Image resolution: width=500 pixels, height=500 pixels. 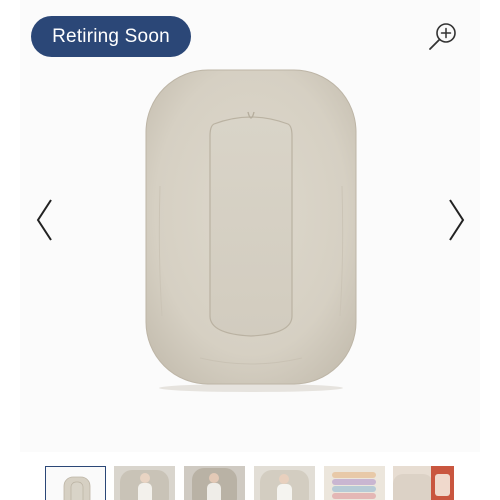 I want to click on previous-image-button, so click(x=45, y=220).